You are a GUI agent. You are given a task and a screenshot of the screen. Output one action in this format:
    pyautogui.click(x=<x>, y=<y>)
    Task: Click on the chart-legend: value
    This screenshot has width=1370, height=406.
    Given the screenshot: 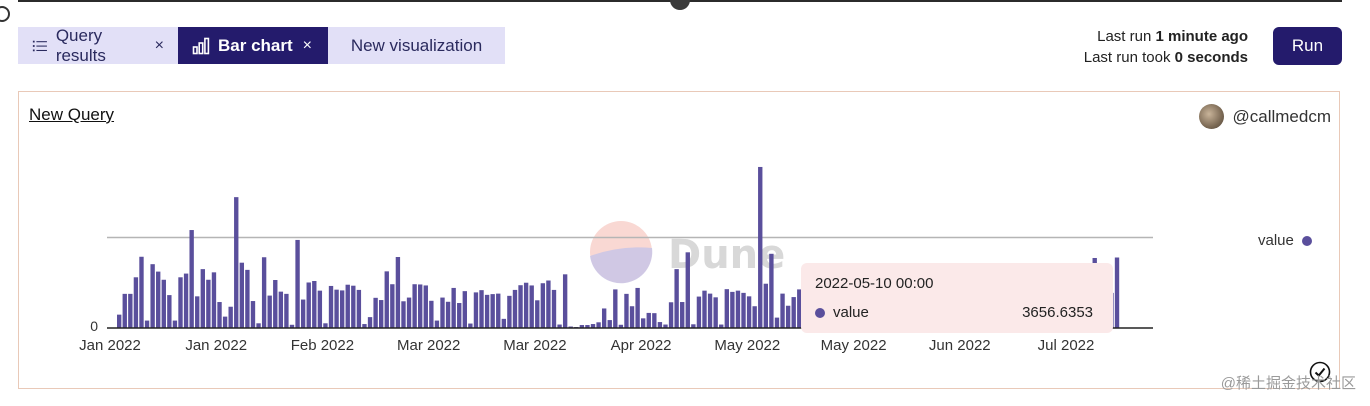 What is the action you would take?
    pyautogui.click(x=1285, y=240)
    